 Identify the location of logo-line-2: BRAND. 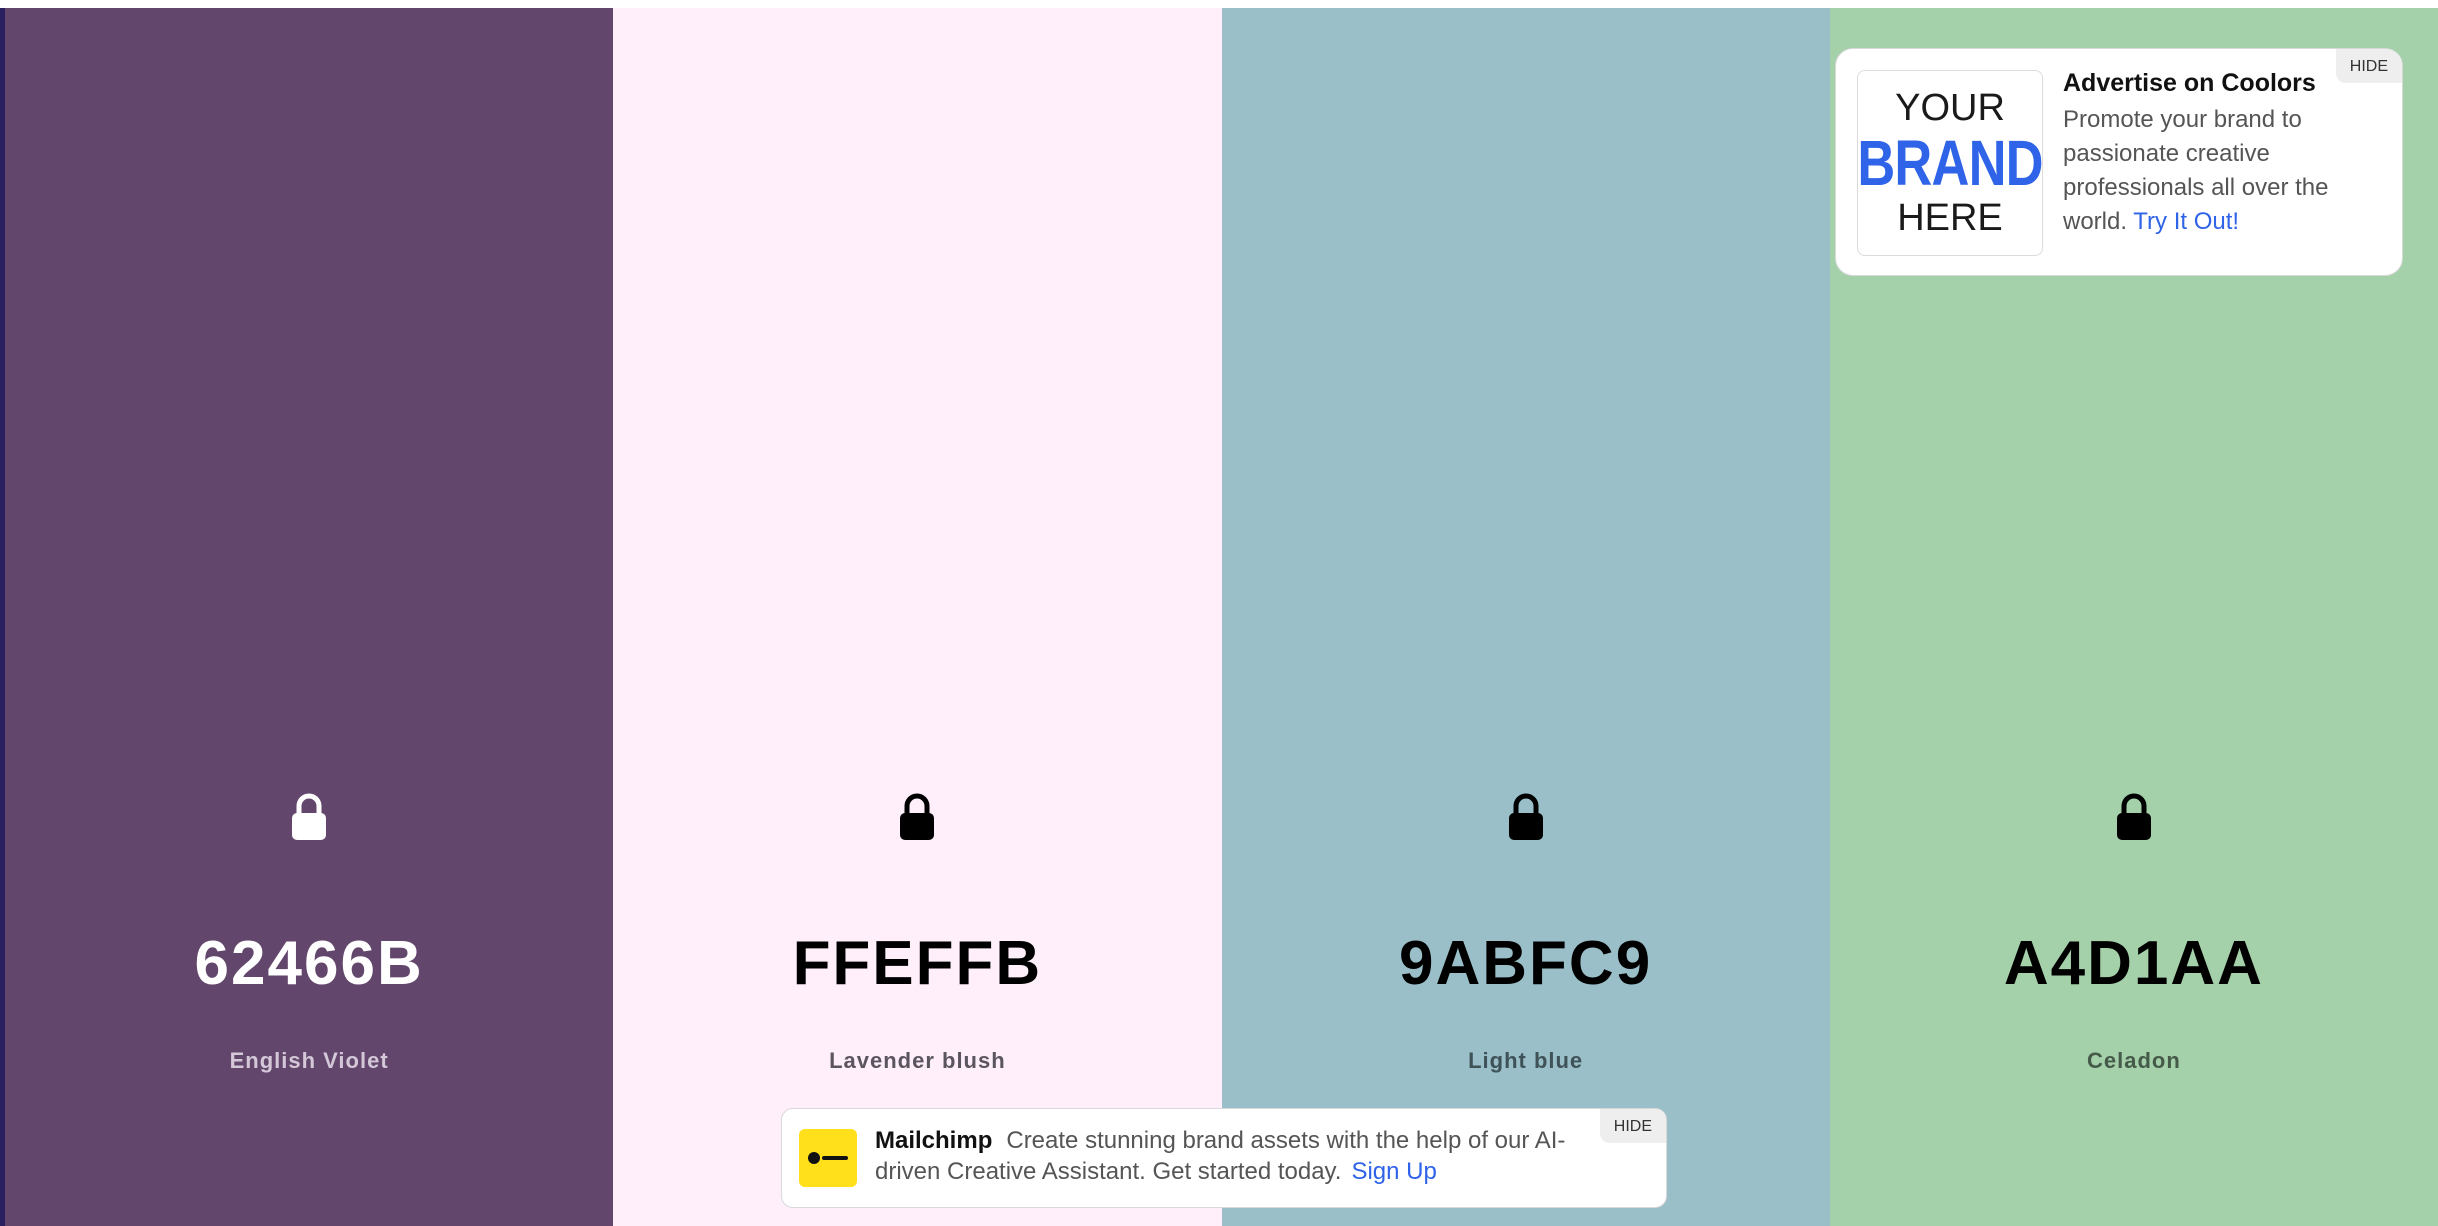
(1950, 163).